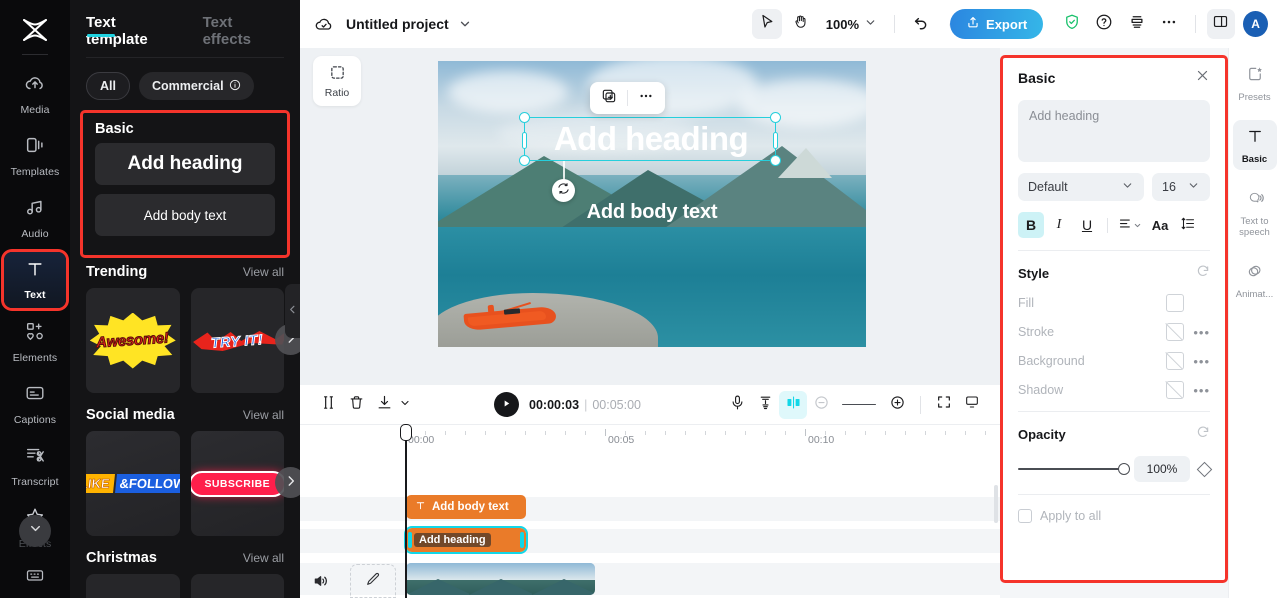  Describe the element at coordinates (944, 405) in the screenshot. I see `fullscreen-button` at that location.